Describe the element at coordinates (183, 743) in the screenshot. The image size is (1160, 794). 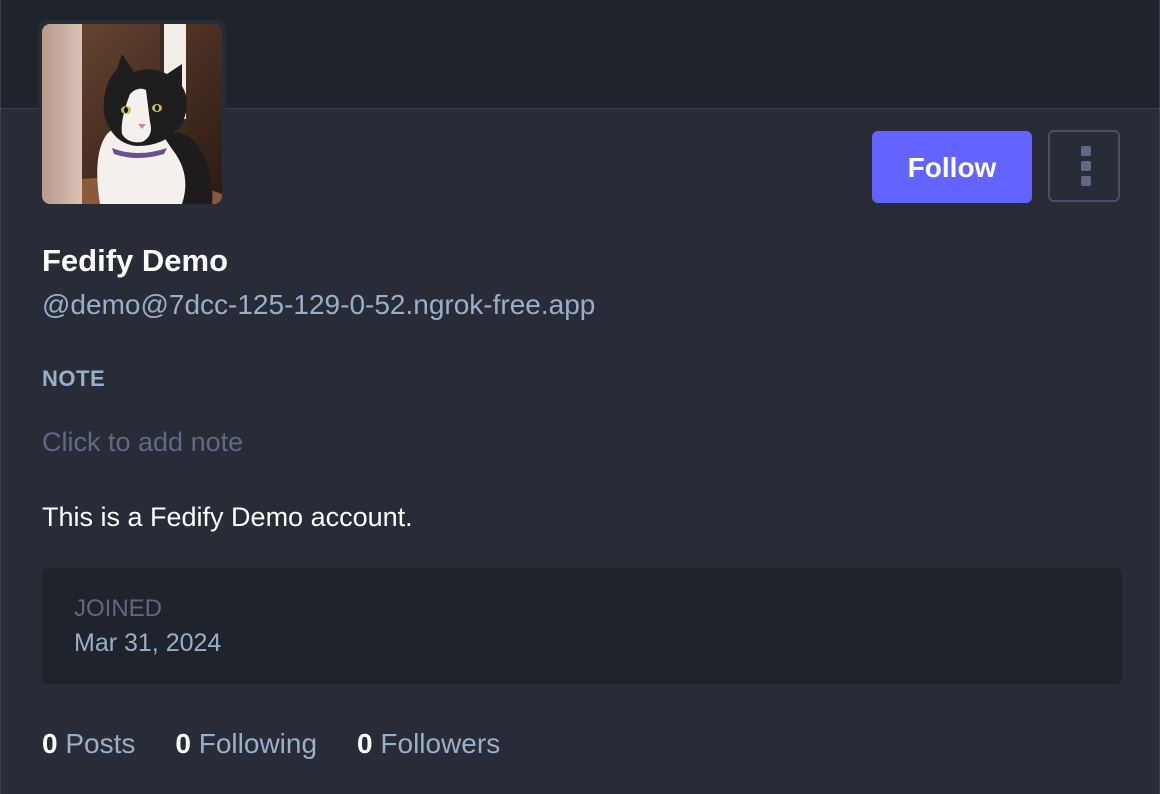
I see `following-count: 0` at that location.